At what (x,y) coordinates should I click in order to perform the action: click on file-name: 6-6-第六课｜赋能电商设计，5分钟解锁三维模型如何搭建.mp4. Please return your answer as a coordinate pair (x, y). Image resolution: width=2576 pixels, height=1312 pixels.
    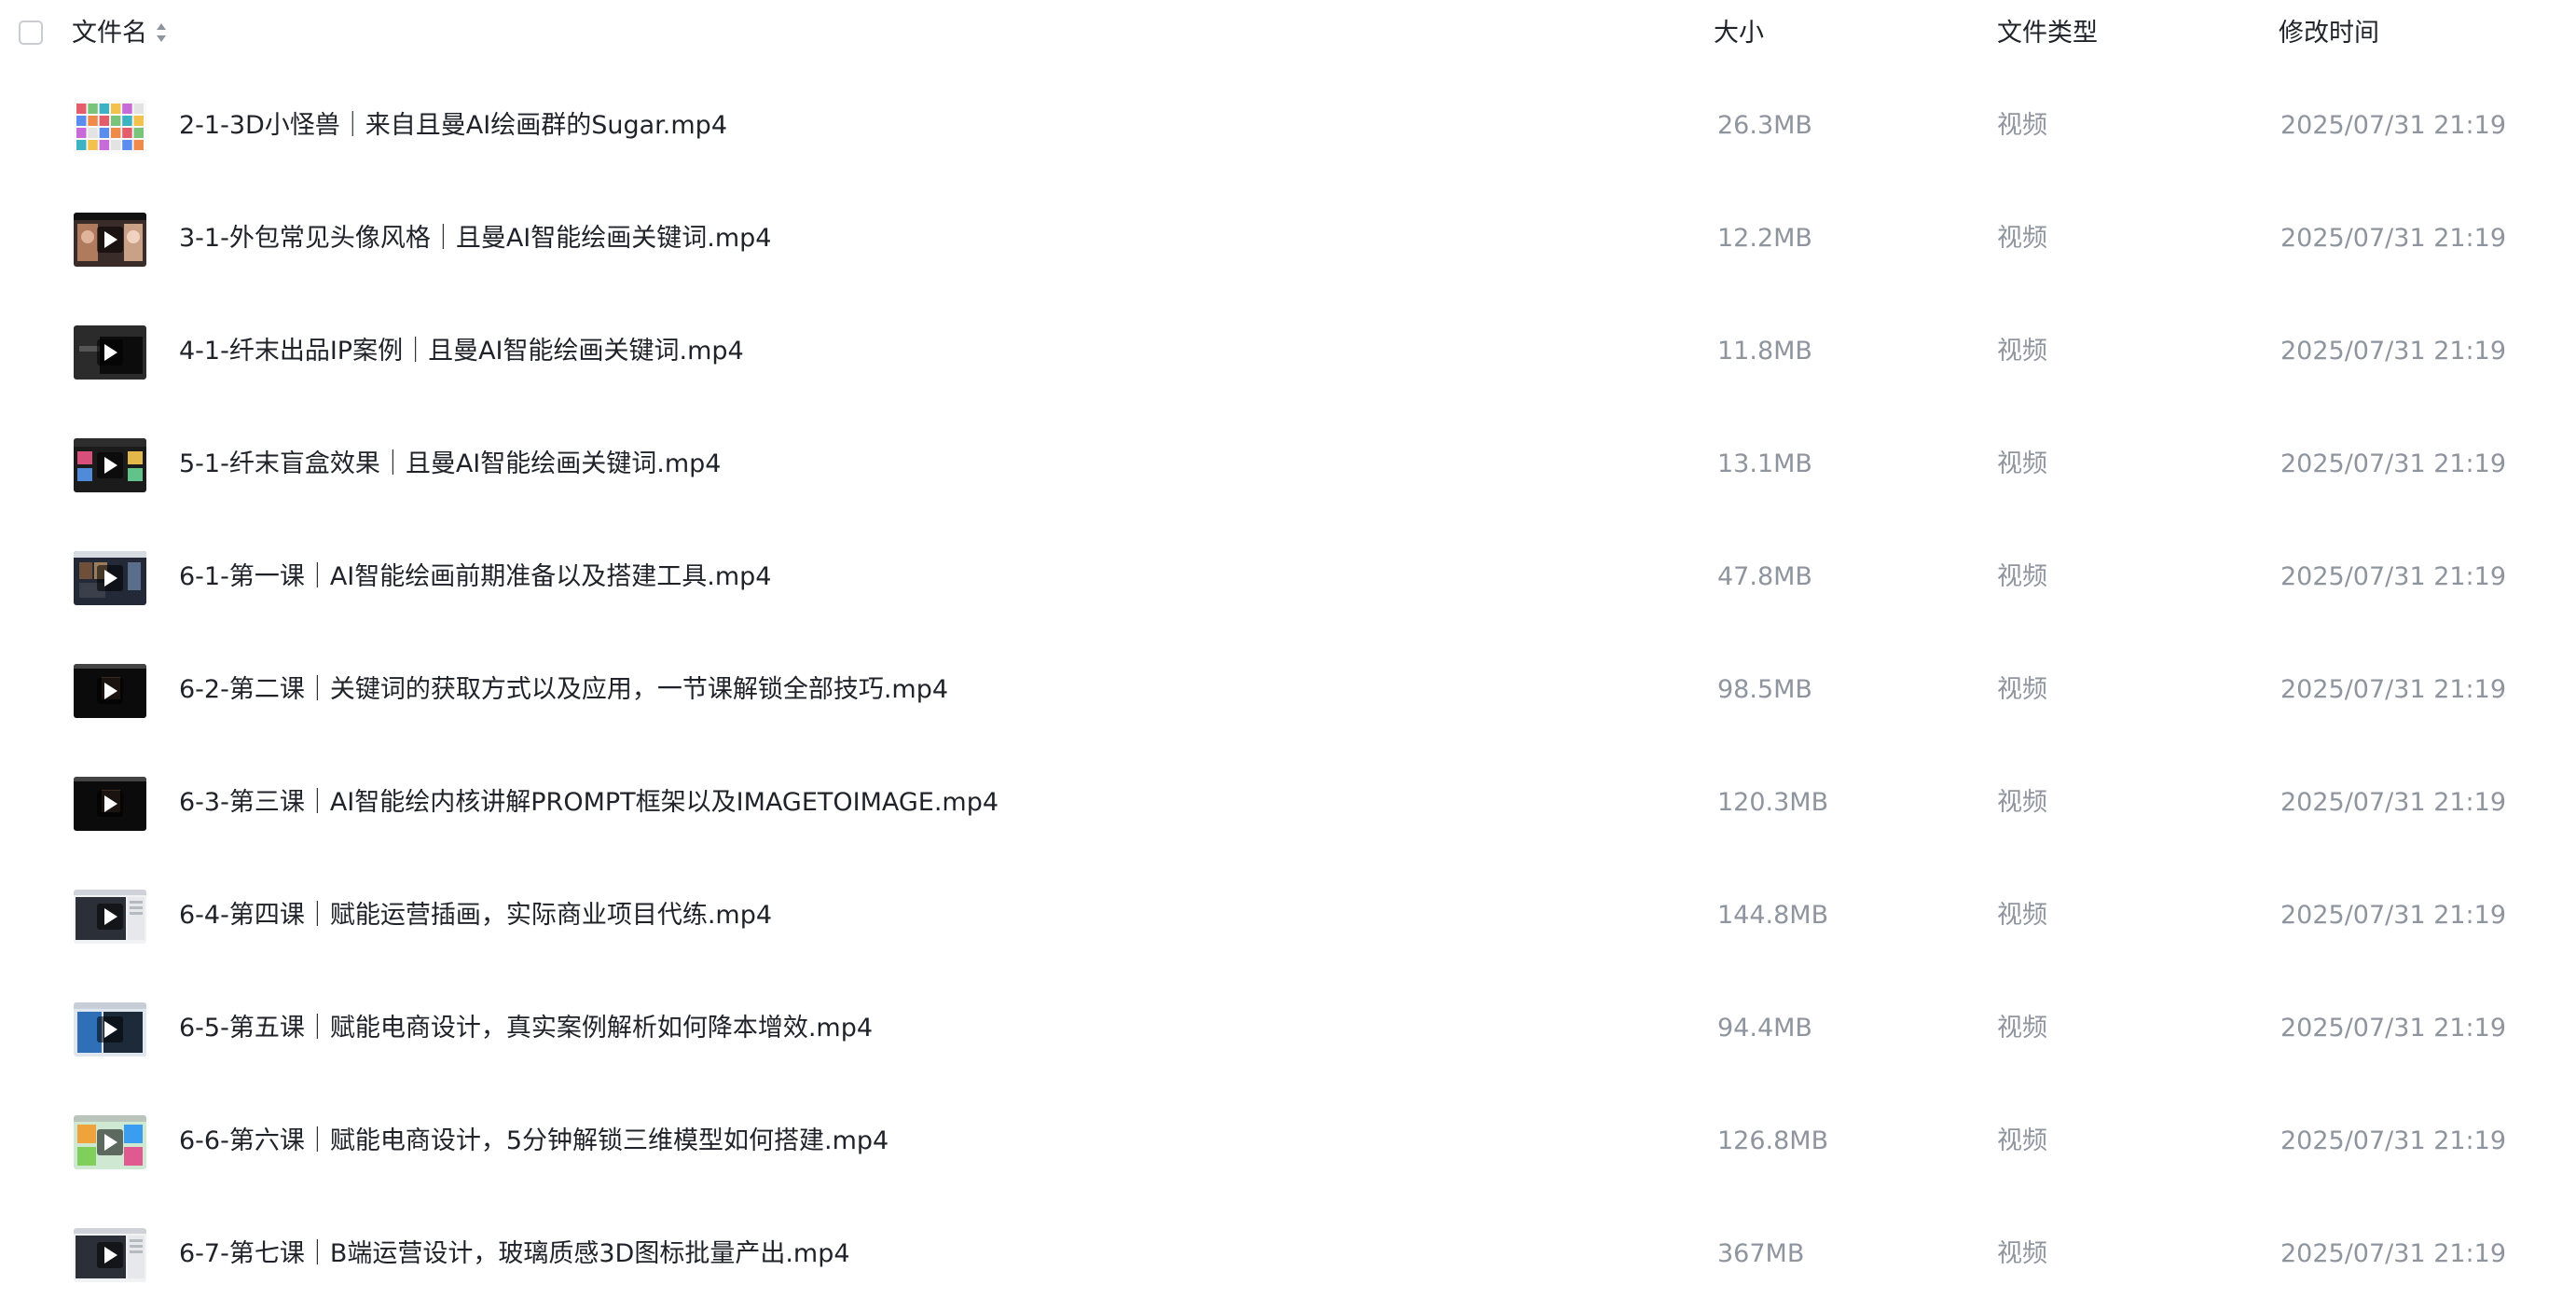
    Looking at the image, I should click on (534, 1141).